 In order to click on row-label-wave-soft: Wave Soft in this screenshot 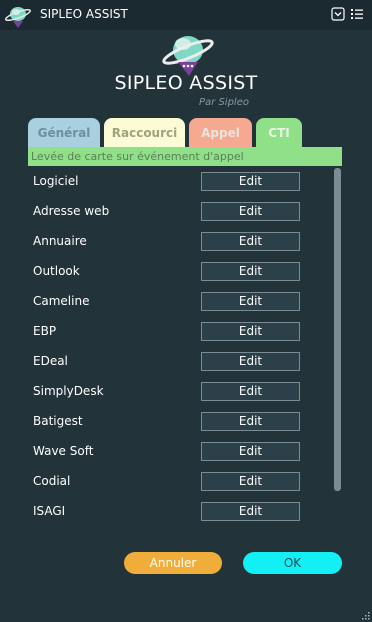, I will do `click(63, 451)`.